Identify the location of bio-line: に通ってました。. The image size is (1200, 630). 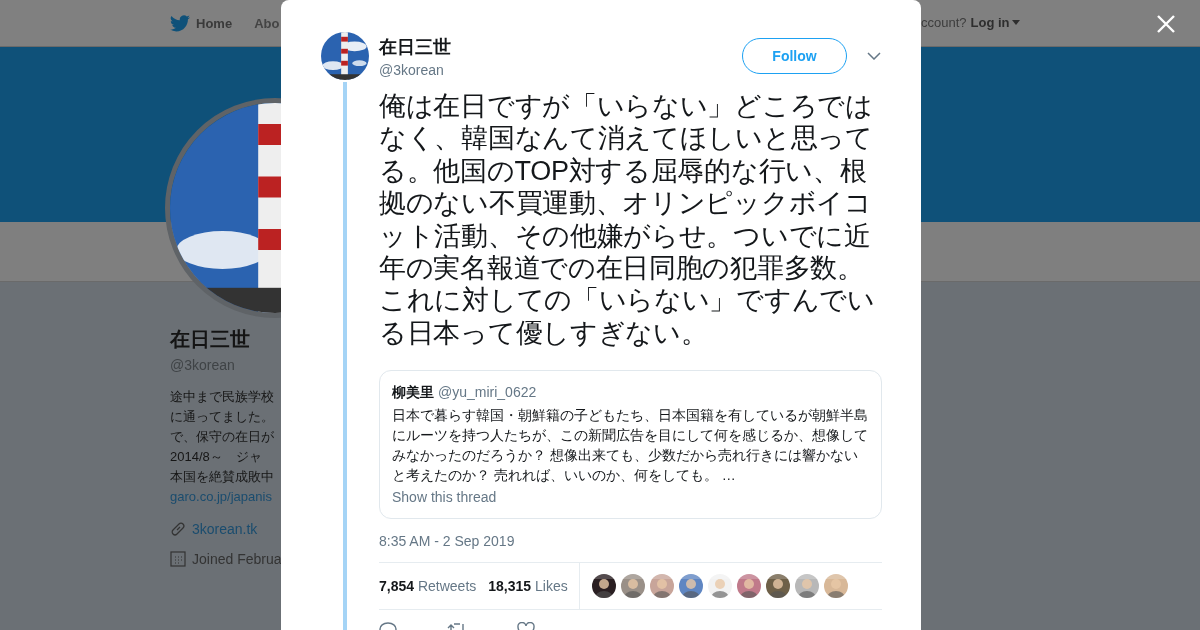
(222, 417).